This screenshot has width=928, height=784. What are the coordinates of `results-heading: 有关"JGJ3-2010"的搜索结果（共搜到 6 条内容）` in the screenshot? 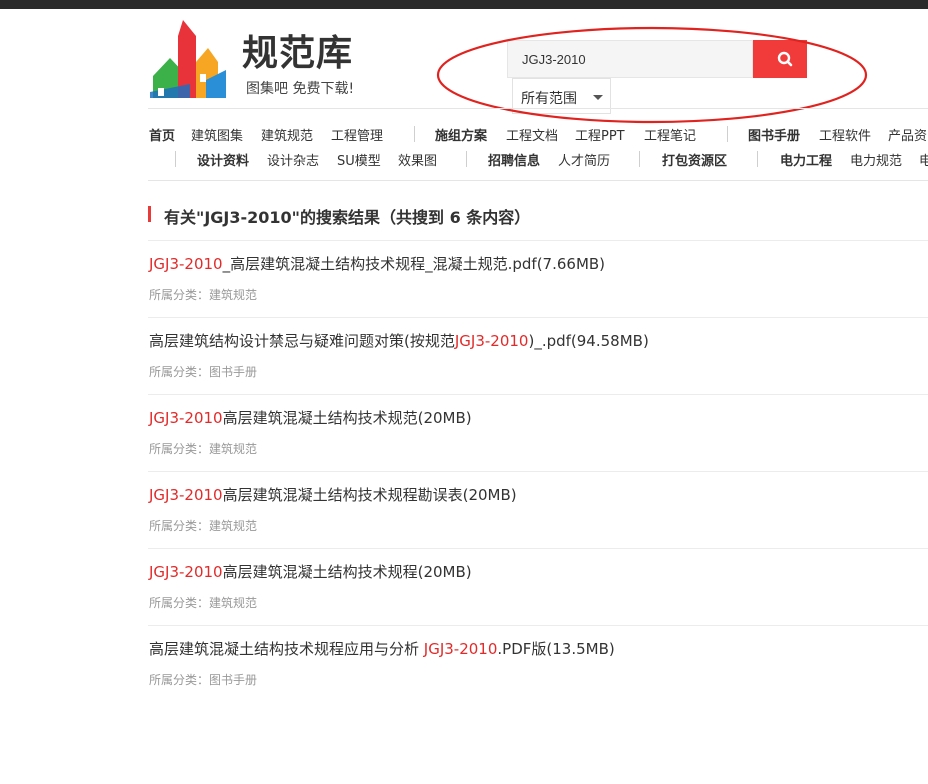 It's located at (347, 217).